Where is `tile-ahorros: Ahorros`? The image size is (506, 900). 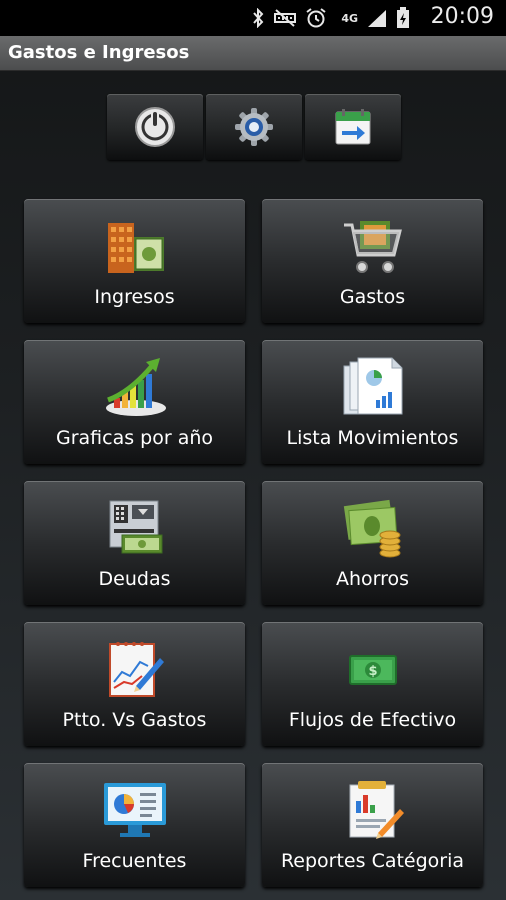 tile-ahorros: Ahorros is located at coordinates (372, 543).